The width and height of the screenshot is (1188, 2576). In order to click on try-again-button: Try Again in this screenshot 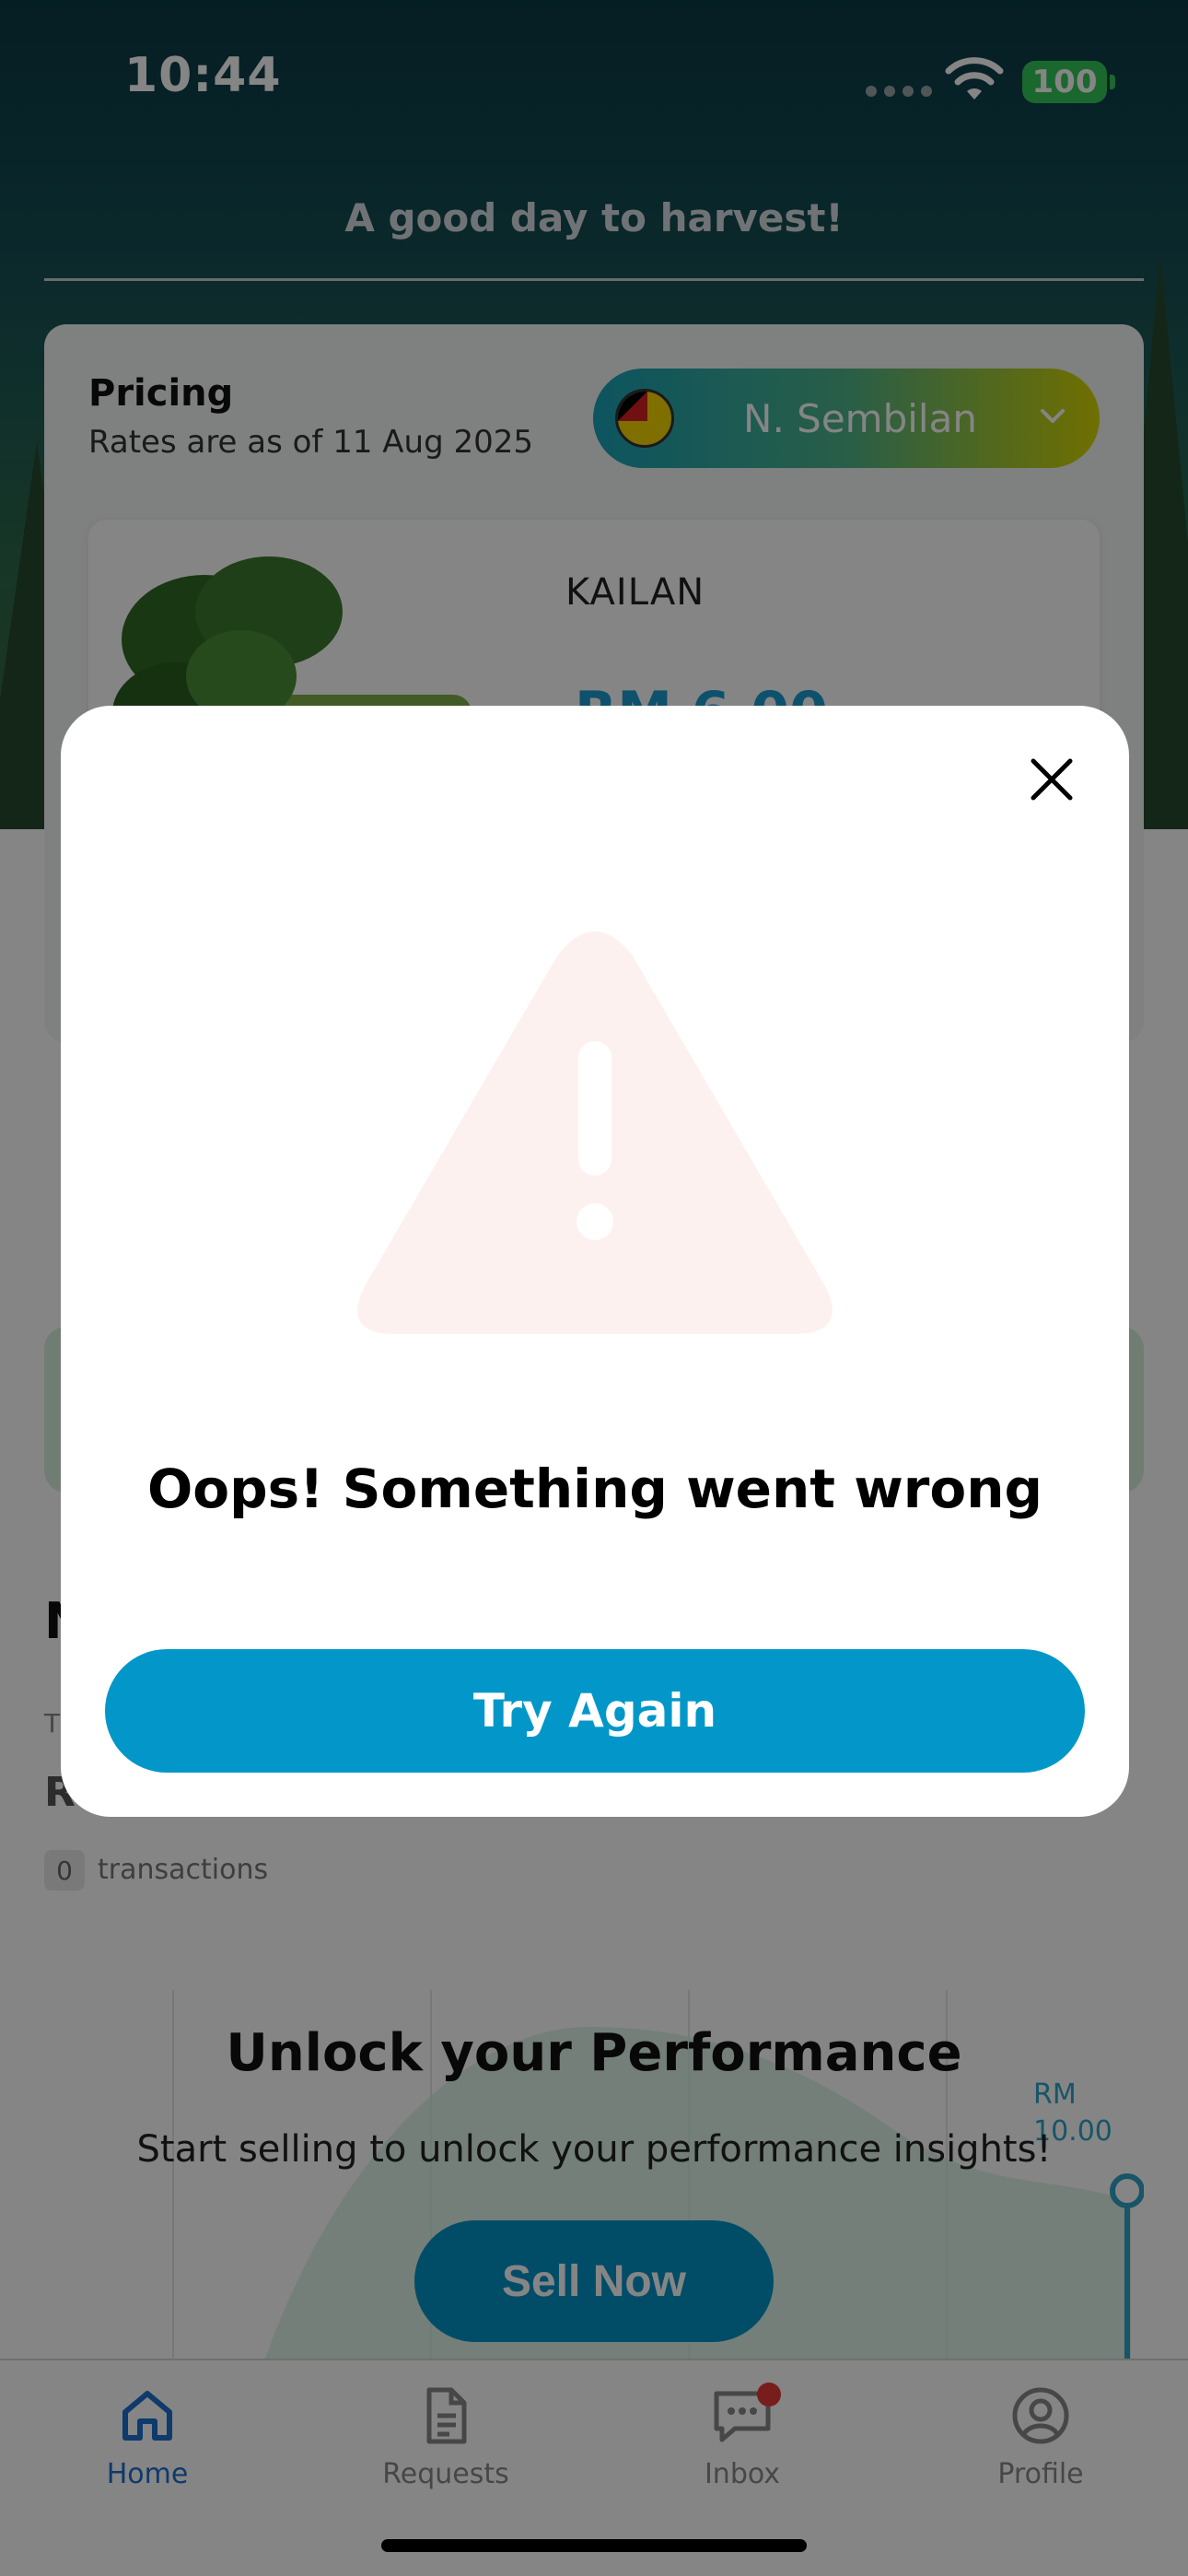, I will do `click(595, 1711)`.